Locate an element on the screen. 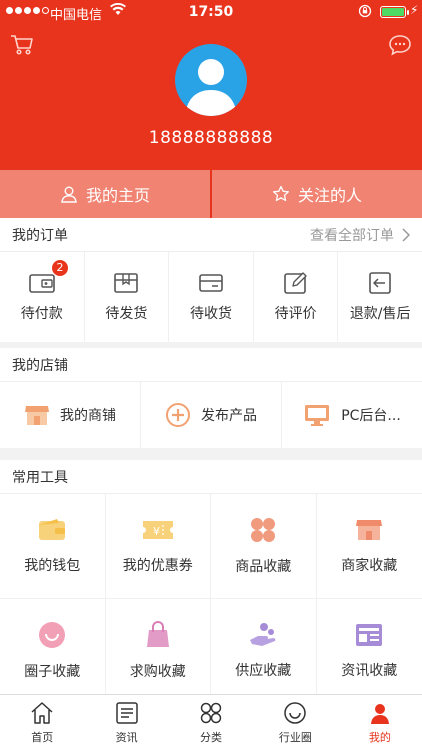  tool-coupons: ¥ 我的优惠券 is located at coordinates (158, 546).